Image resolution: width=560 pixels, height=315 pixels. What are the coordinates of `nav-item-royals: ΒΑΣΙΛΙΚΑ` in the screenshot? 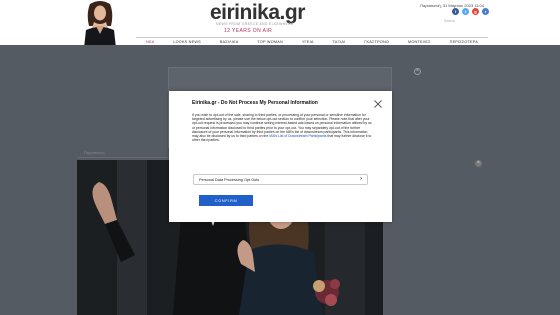 It's located at (229, 41).